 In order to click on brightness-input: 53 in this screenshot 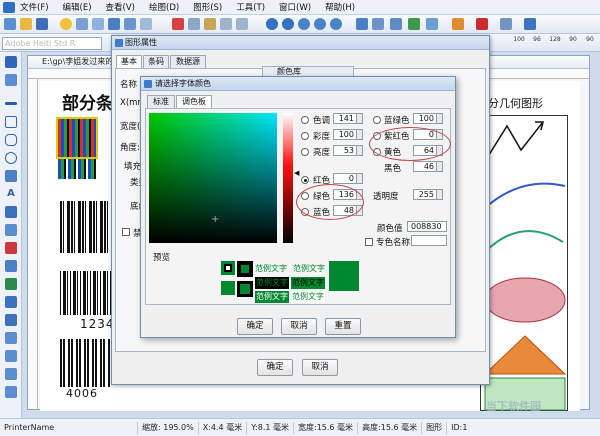, I will do `click(345, 150)`.